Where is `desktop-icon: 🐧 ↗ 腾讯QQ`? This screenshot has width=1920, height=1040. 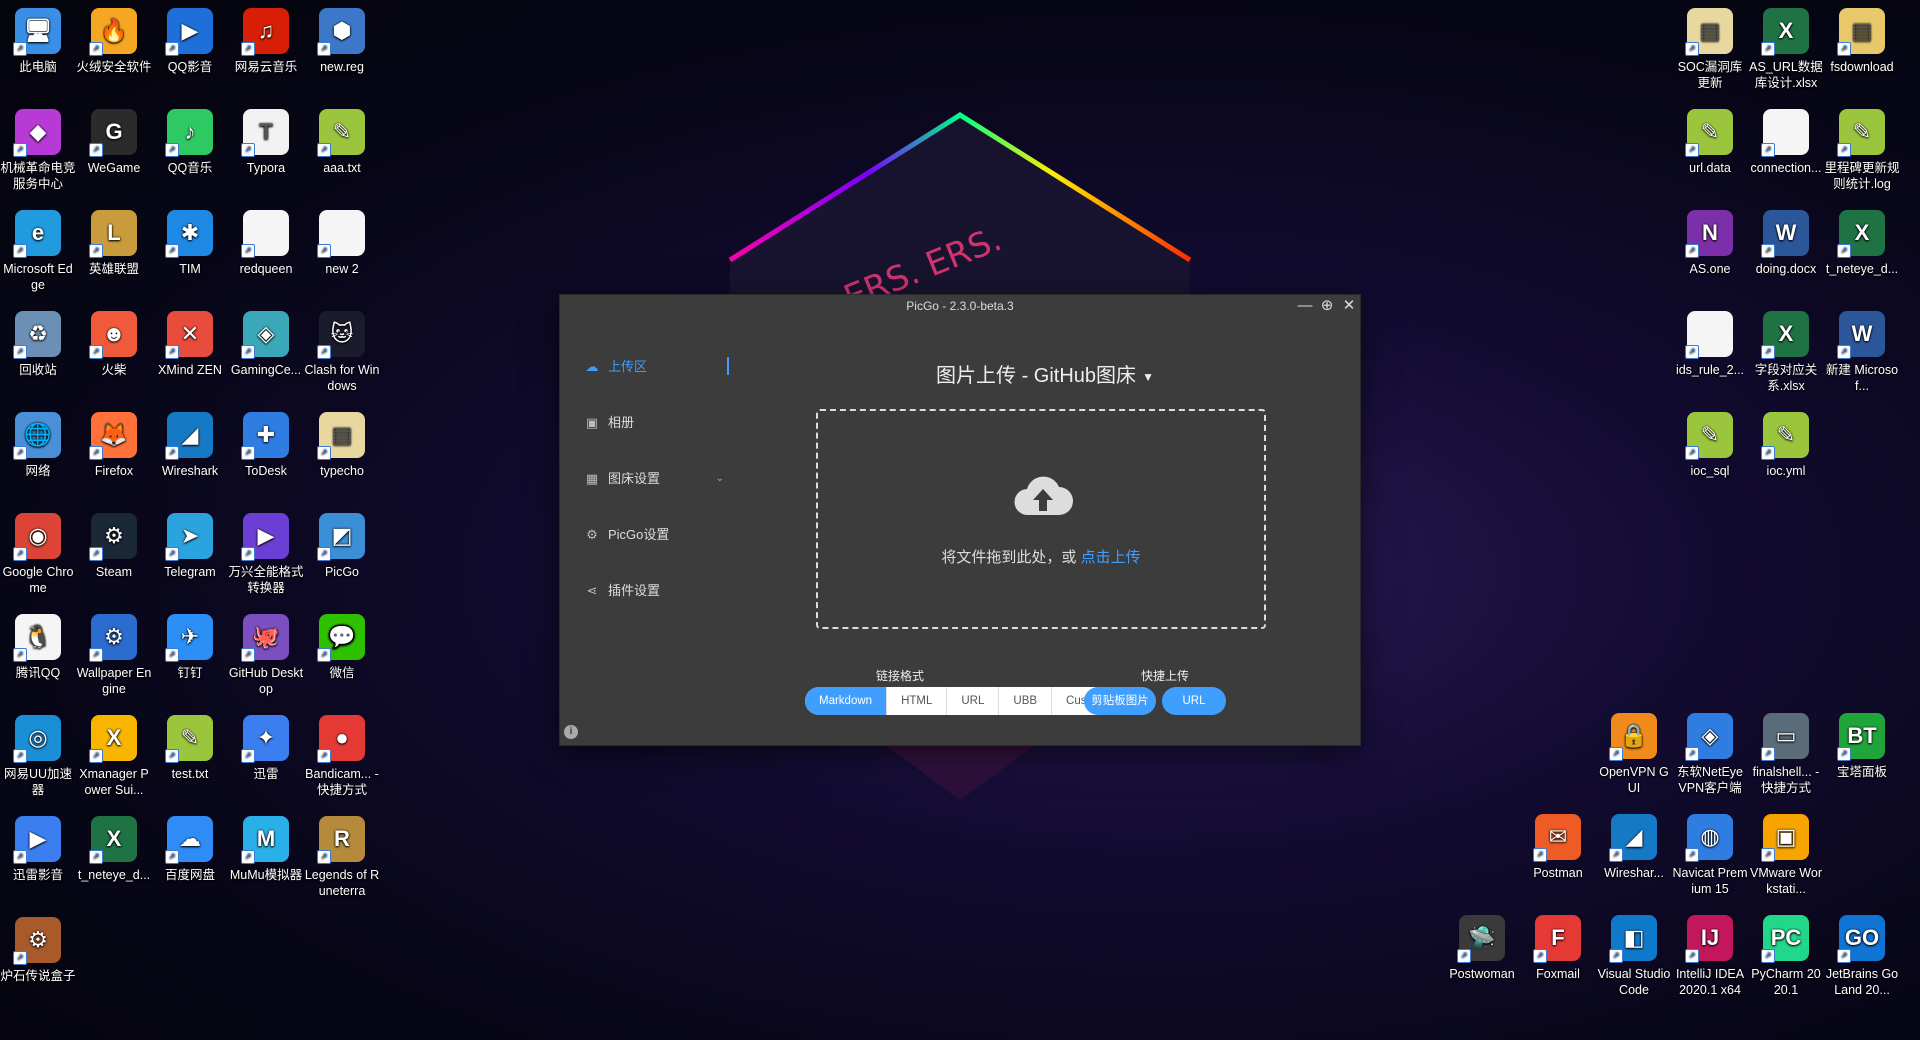
desktop-icon: 🐧 ↗ 腾讯QQ is located at coordinates (38, 647).